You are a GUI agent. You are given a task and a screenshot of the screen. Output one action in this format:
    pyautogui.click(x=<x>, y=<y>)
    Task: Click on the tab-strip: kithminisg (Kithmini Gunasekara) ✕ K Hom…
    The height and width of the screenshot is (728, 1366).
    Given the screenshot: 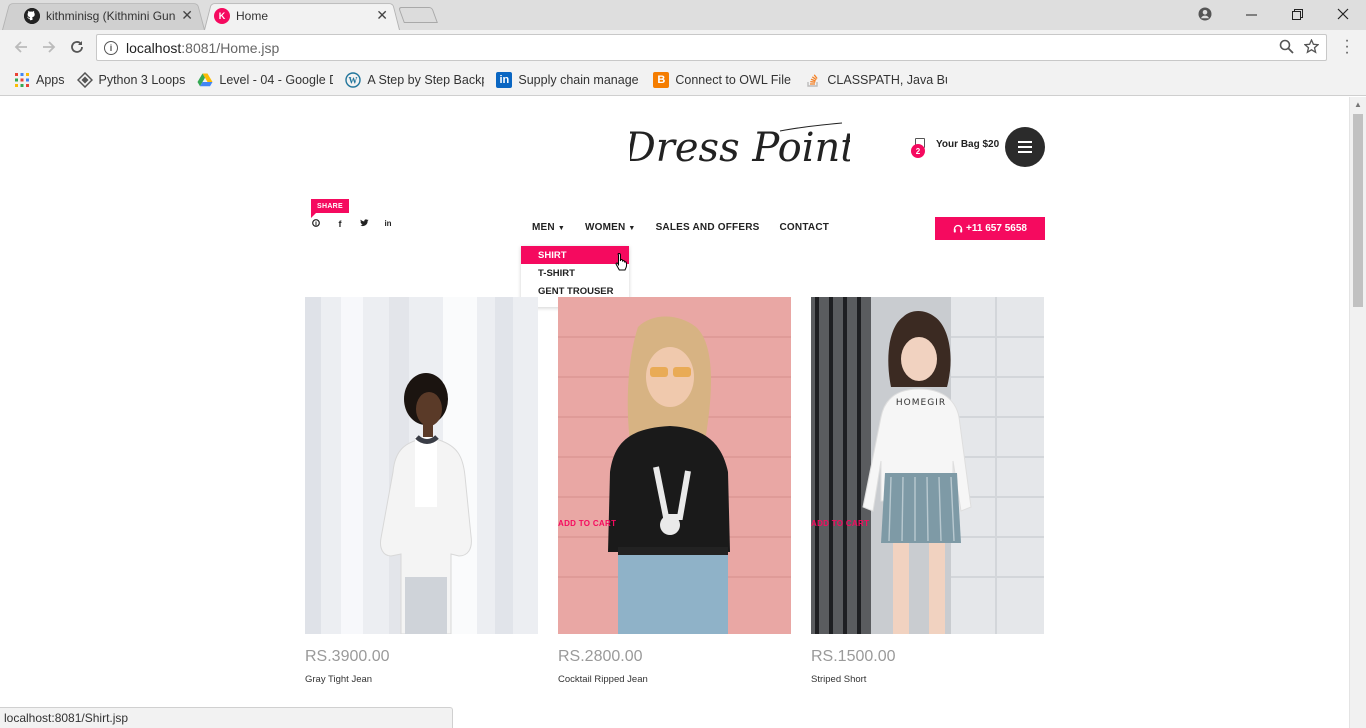 What is the action you would take?
    pyautogui.click(x=683, y=15)
    